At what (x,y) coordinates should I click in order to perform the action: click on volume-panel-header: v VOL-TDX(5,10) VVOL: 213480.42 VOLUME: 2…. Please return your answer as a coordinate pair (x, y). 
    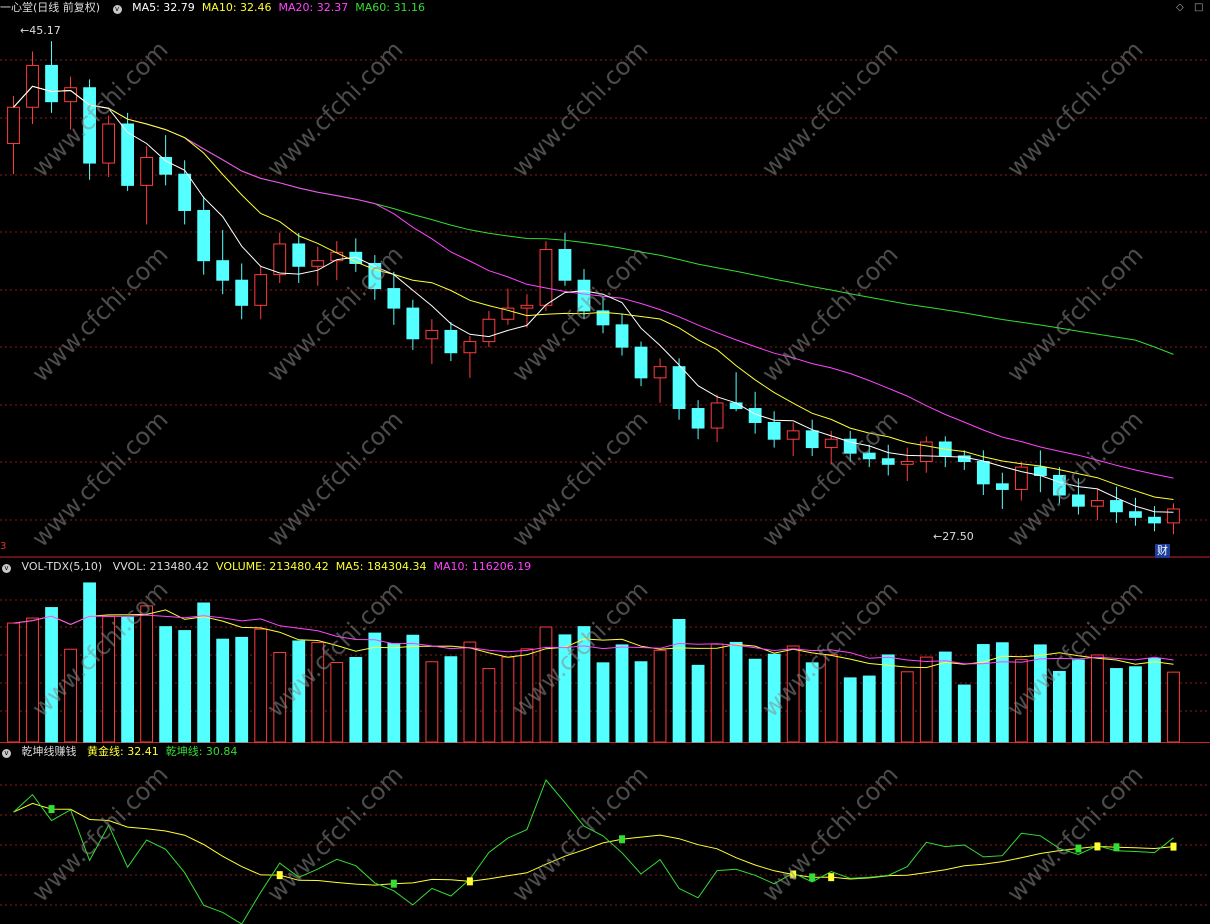
    Looking at the image, I should click on (272, 567).